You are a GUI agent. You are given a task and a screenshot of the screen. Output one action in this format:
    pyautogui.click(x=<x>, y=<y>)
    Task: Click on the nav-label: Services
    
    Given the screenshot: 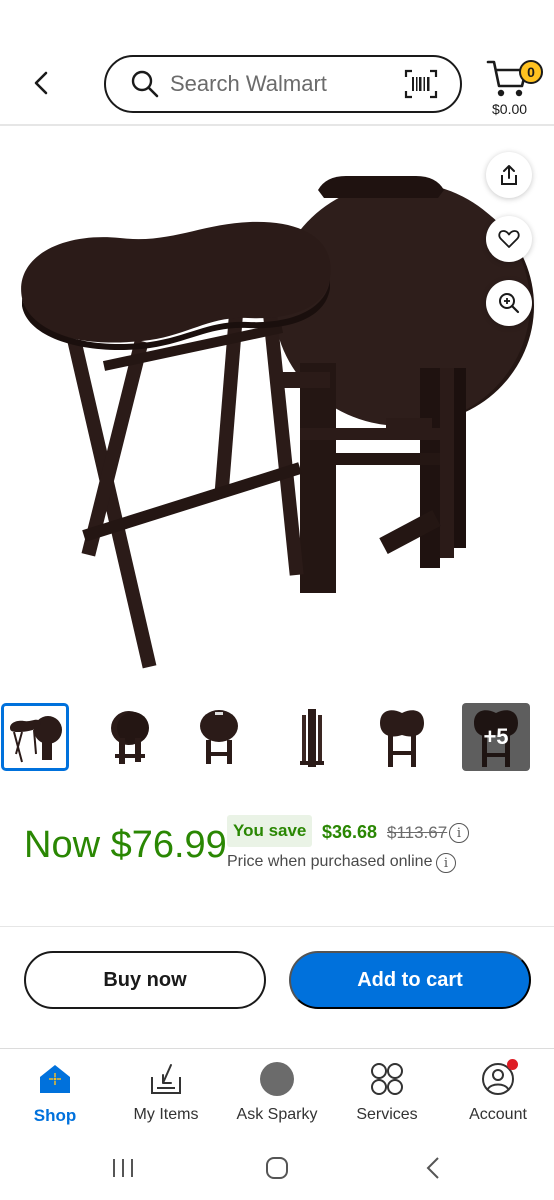 What is the action you would take?
    pyautogui.click(x=387, y=1114)
    